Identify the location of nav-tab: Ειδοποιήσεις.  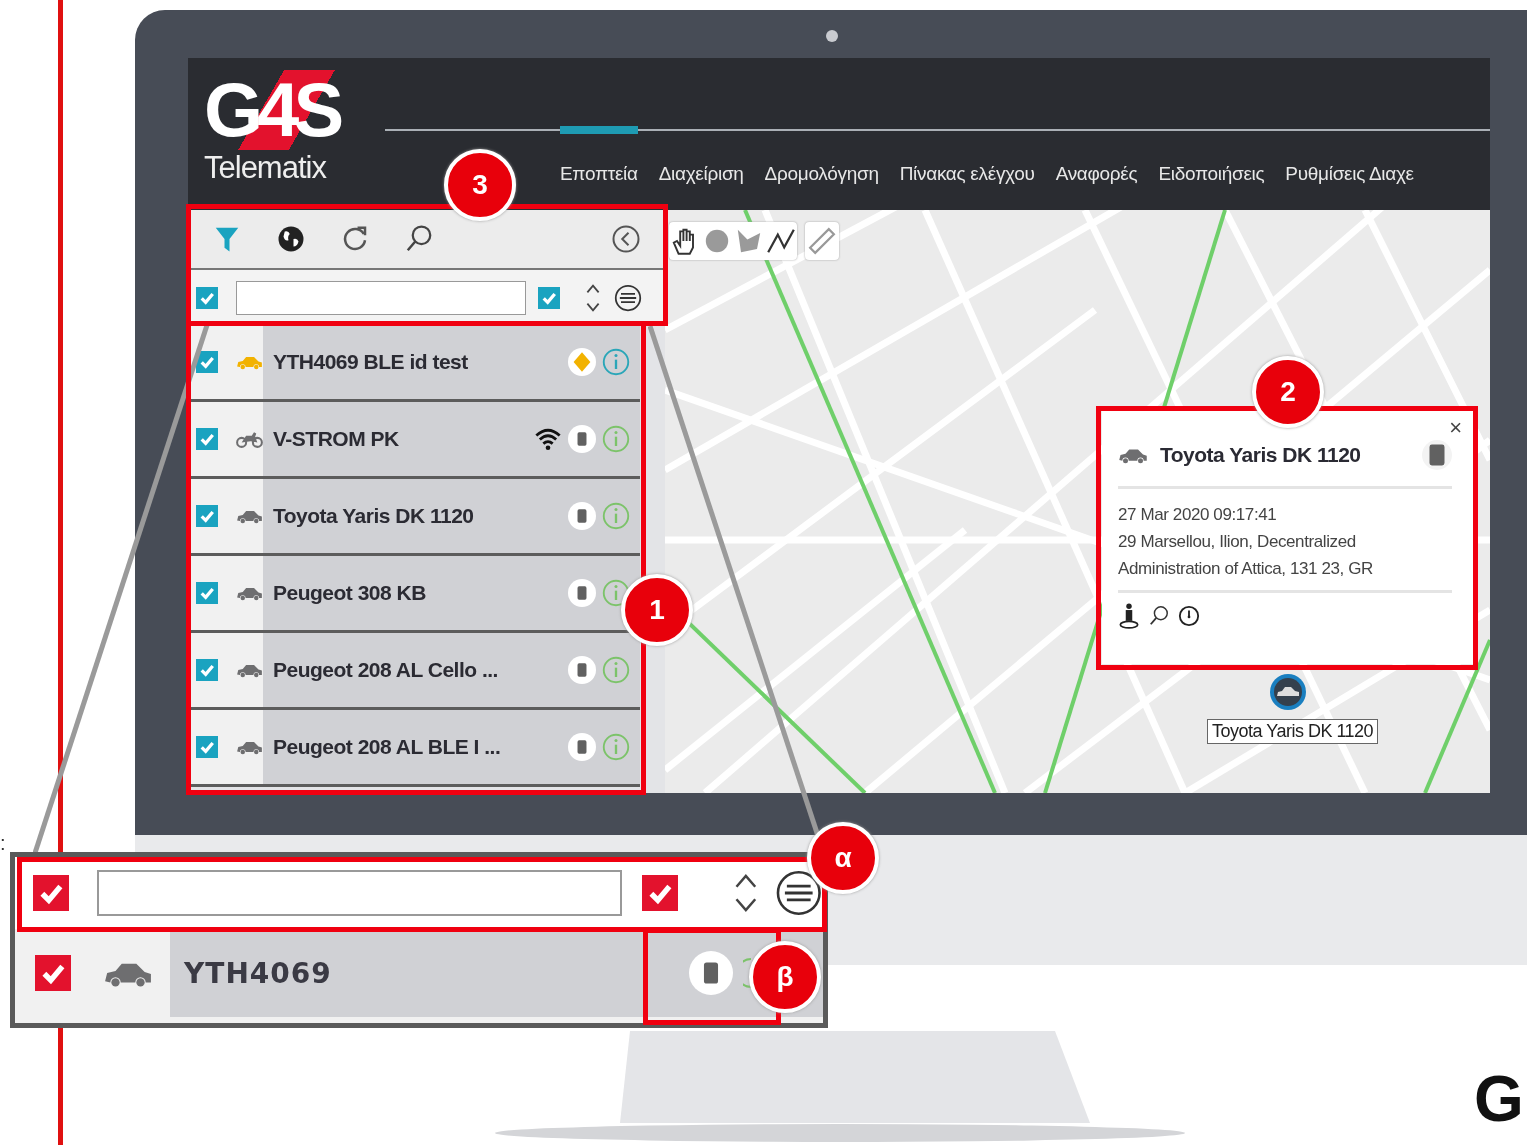
(1211, 155).